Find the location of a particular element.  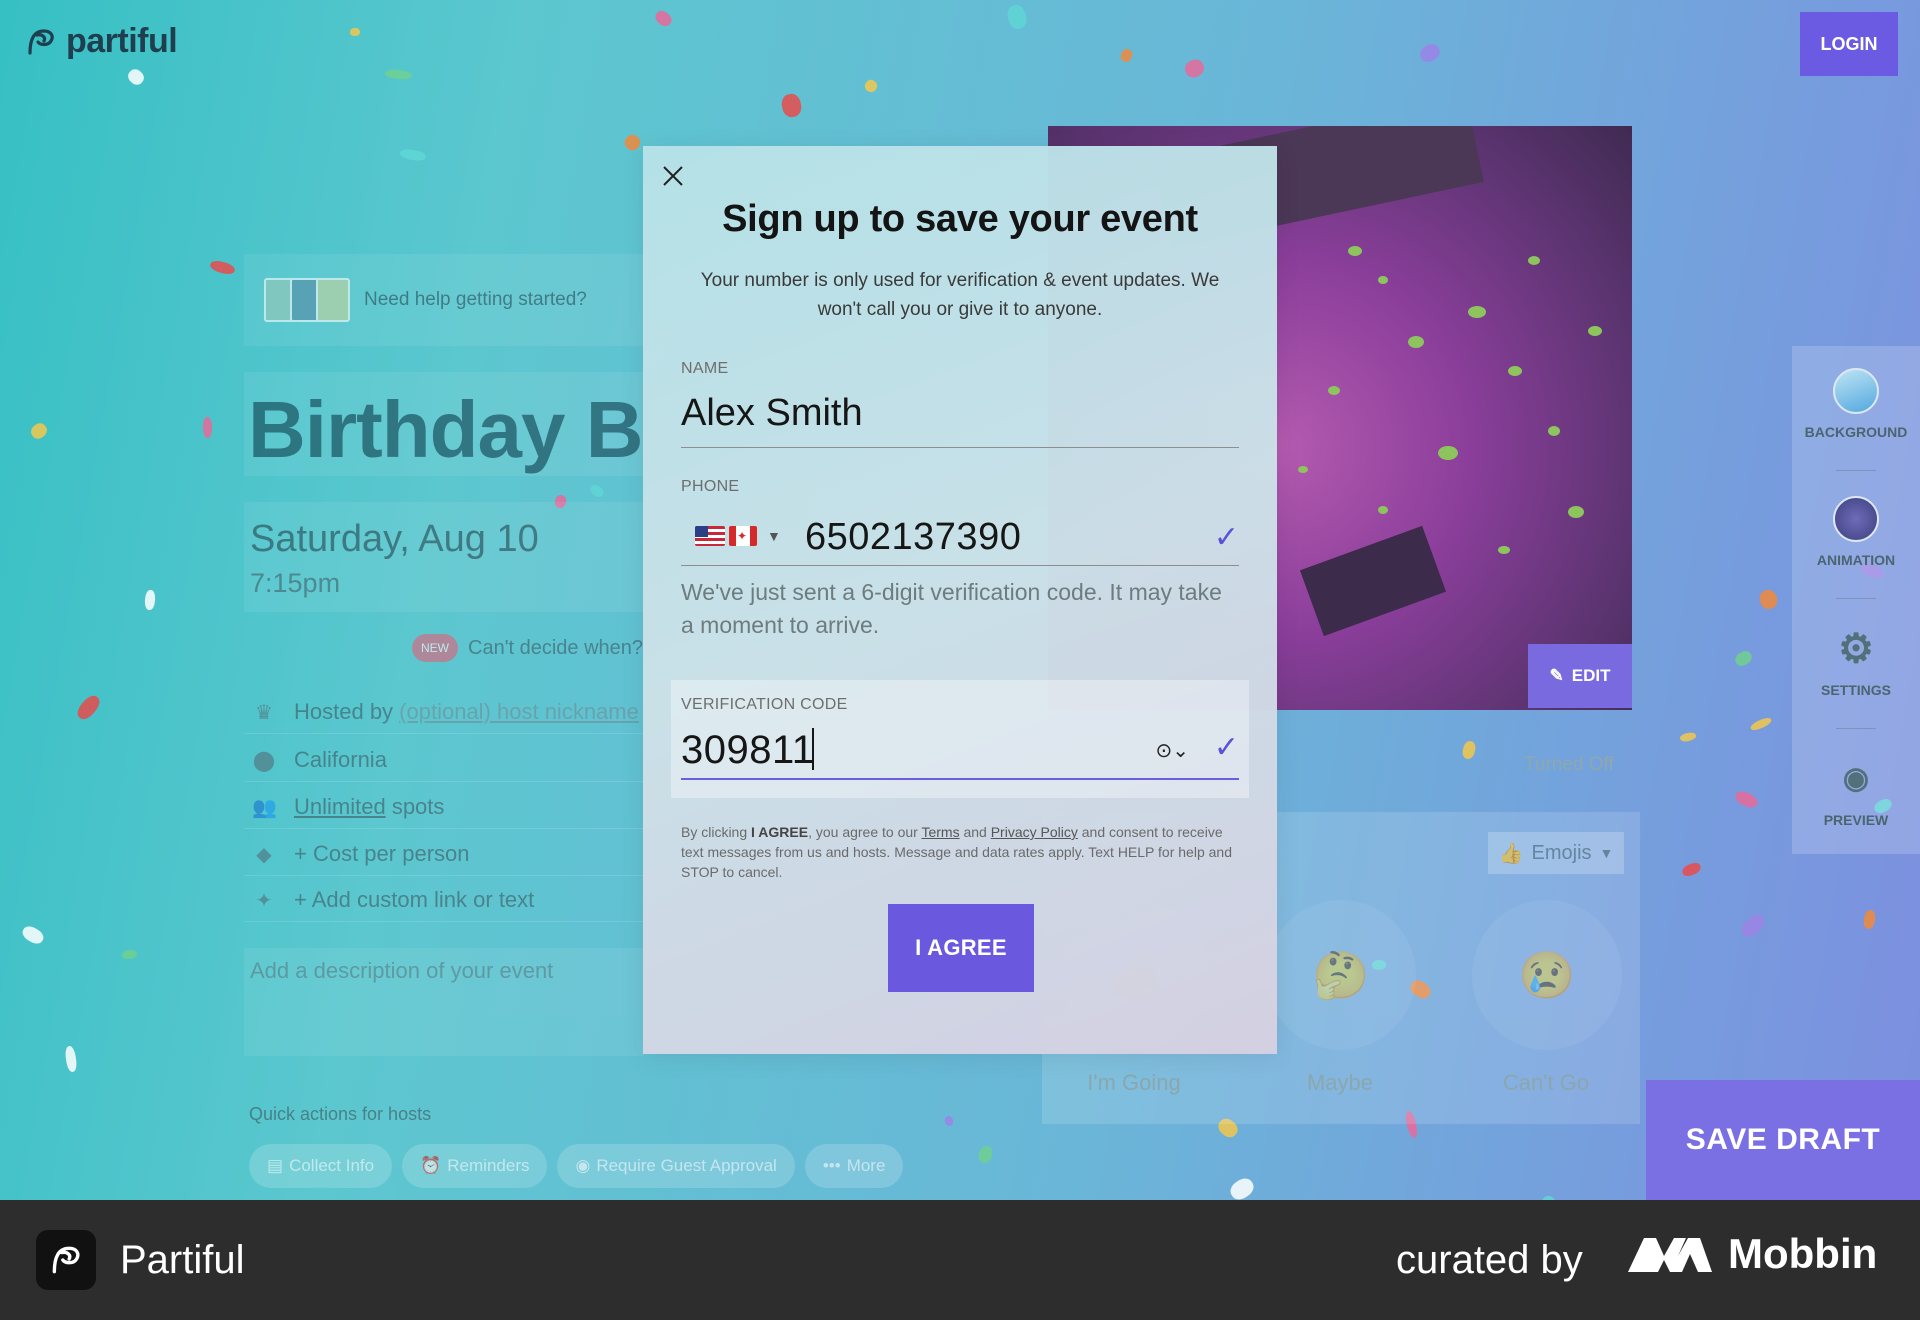

footer-app-name: Partiful is located at coordinates (182, 1260).